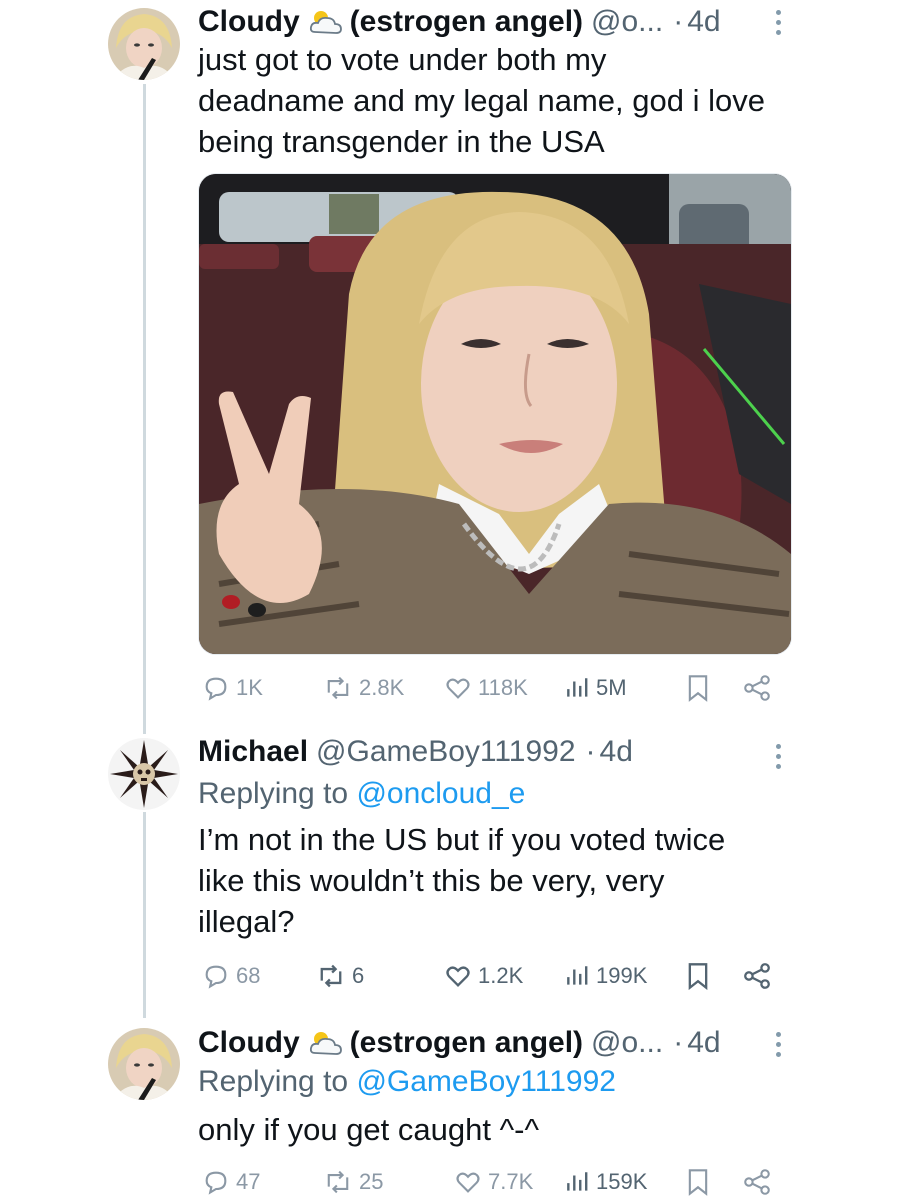 This screenshot has width=900, height=1202. I want to click on replying-to-line: Replying to @oncloud_e, so click(361, 794).